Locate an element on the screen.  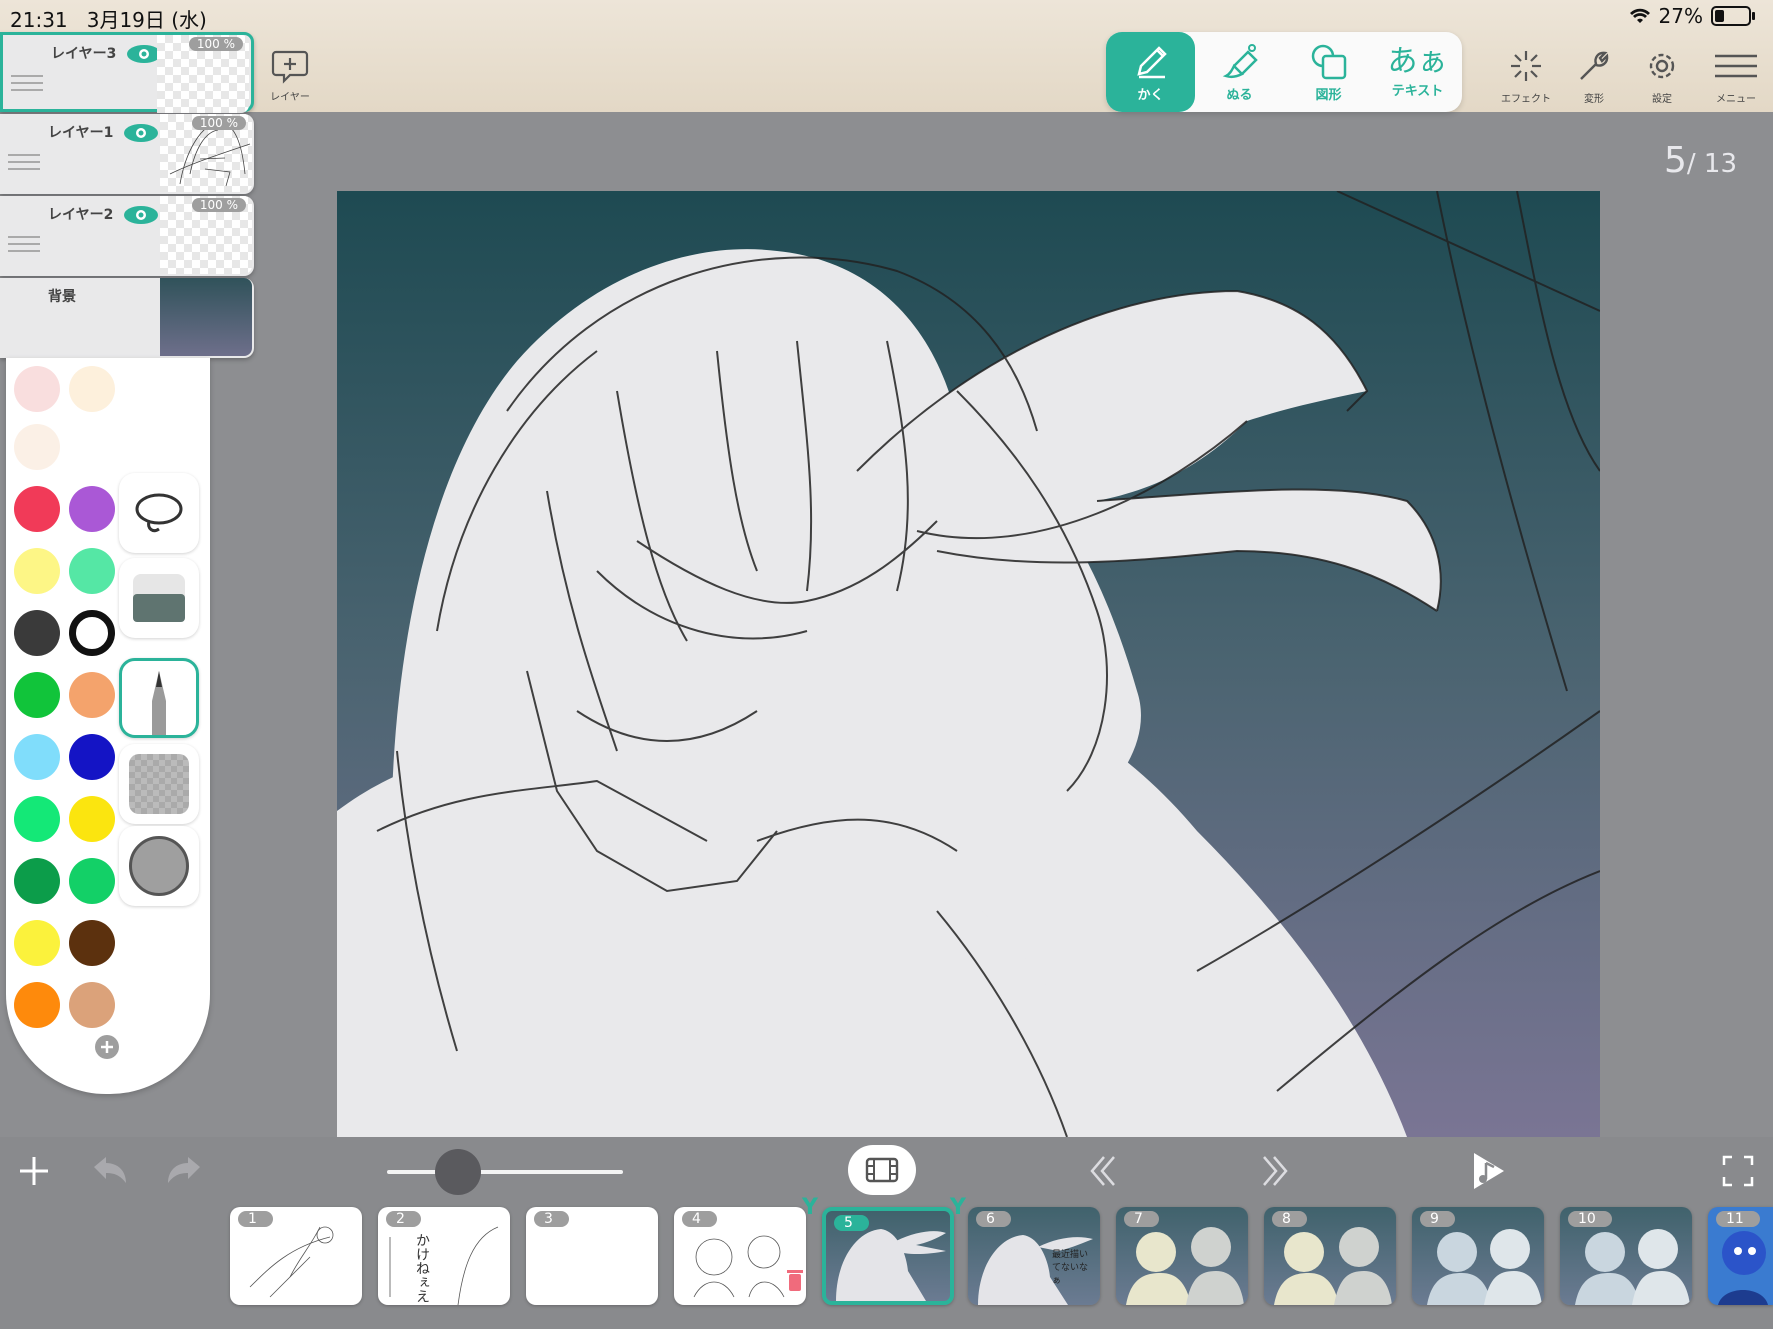
trash-icon is located at coordinates (795, 1280).